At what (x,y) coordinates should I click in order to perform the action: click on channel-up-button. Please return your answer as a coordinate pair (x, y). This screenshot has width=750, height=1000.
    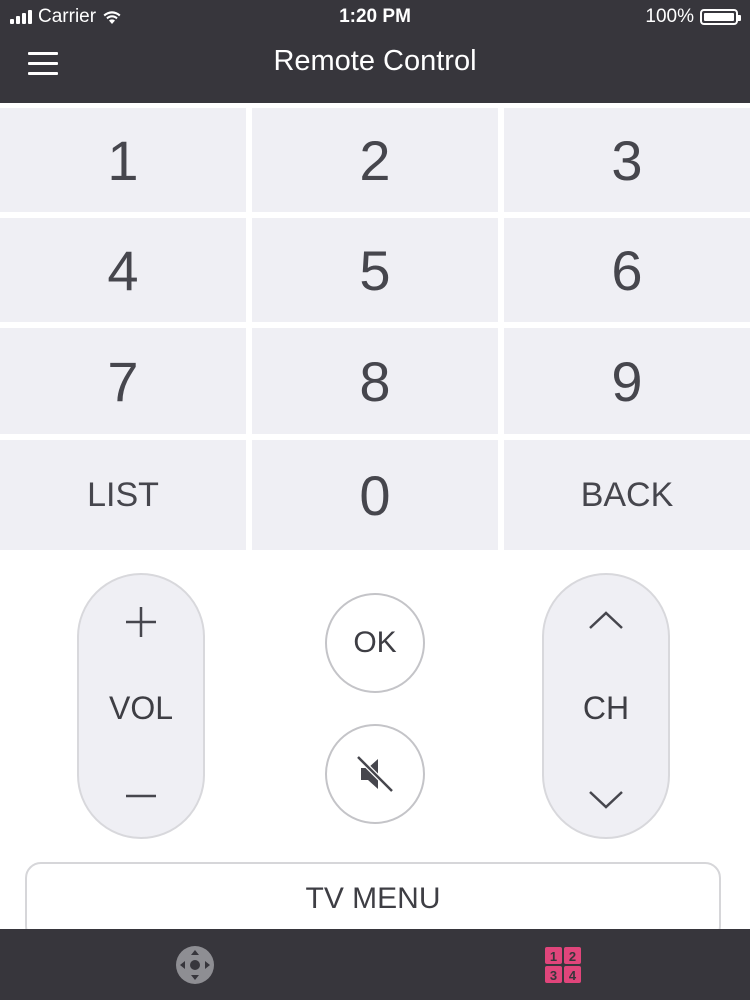
    Looking at the image, I should click on (606, 620).